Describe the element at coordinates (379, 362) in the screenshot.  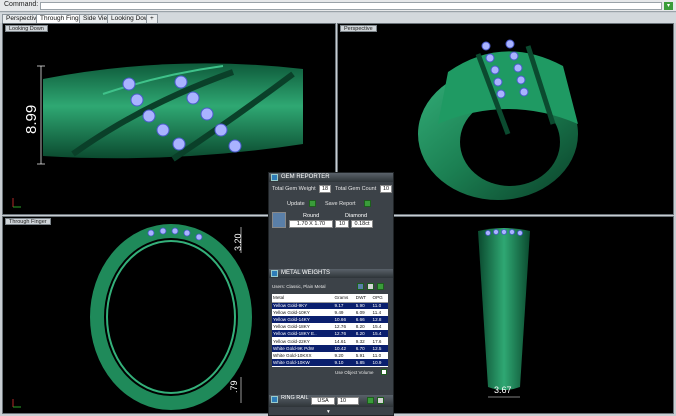
I see `table-cell: 10.9` at that location.